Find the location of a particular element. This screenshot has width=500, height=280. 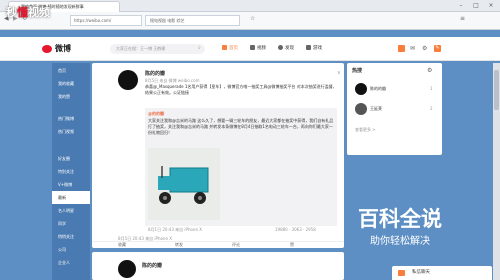

action-favorite: 收藏 is located at coordinates (122, 245).